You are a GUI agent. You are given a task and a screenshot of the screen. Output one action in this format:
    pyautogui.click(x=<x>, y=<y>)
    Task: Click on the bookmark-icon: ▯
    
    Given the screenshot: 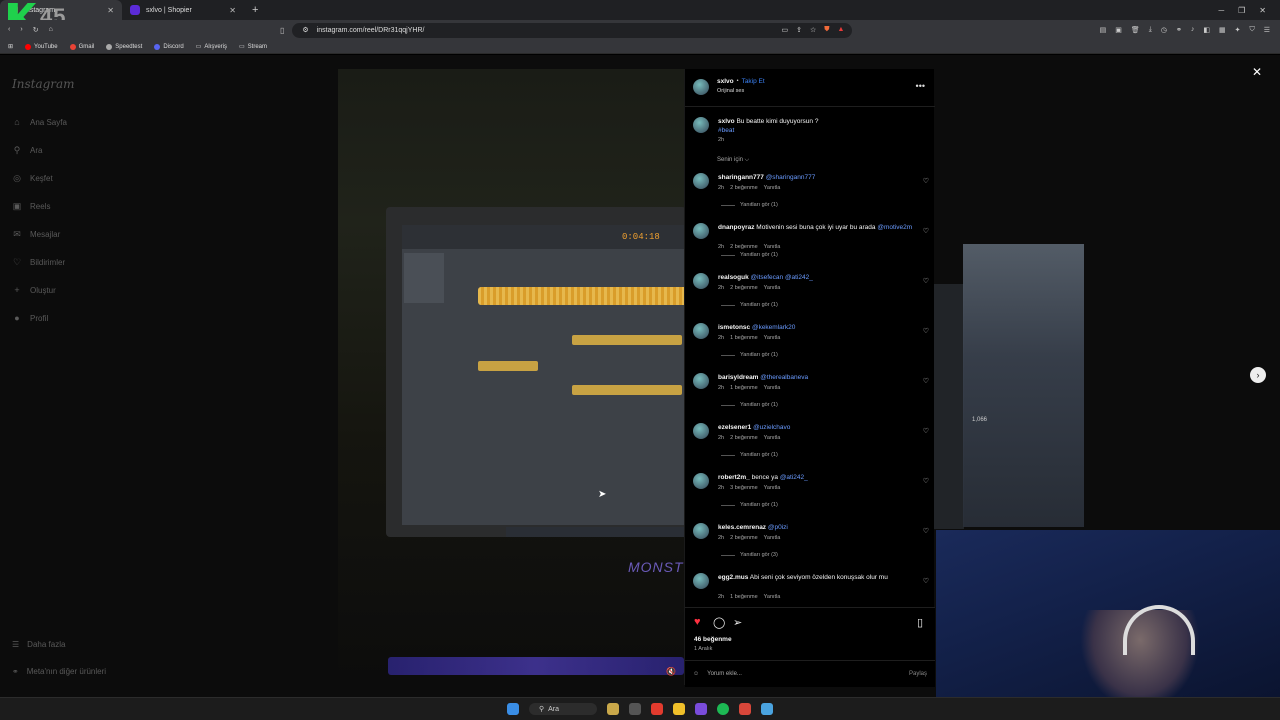 What is the action you would take?
    pyautogui.click(x=282, y=30)
    